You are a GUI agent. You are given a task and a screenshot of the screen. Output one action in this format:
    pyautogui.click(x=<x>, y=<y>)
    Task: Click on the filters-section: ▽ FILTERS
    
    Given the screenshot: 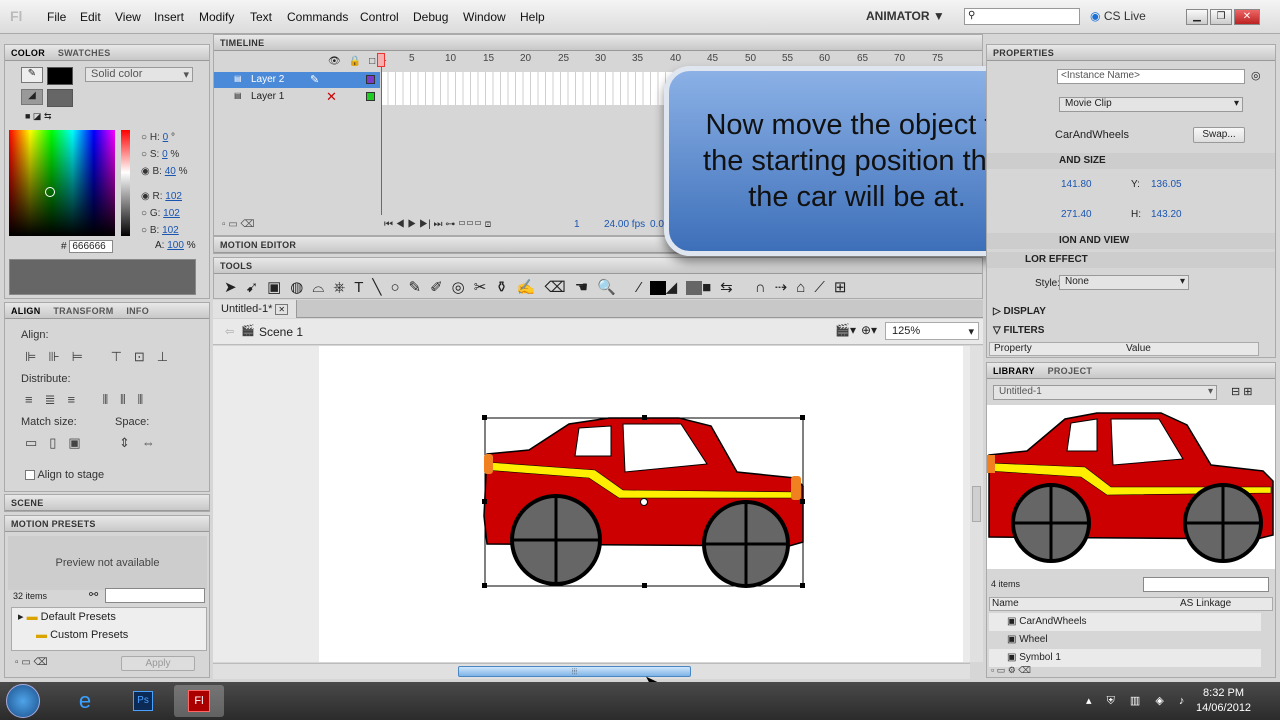 What is the action you would take?
    pyautogui.click(x=1018, y=330)
    